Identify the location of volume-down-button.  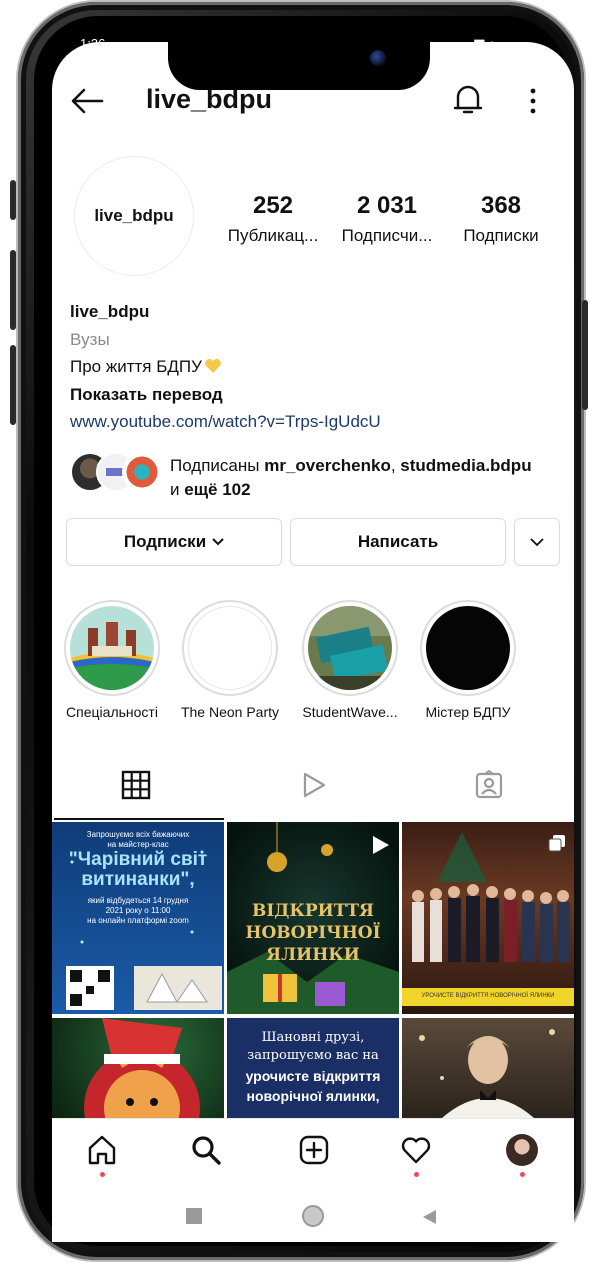
(13, 385).